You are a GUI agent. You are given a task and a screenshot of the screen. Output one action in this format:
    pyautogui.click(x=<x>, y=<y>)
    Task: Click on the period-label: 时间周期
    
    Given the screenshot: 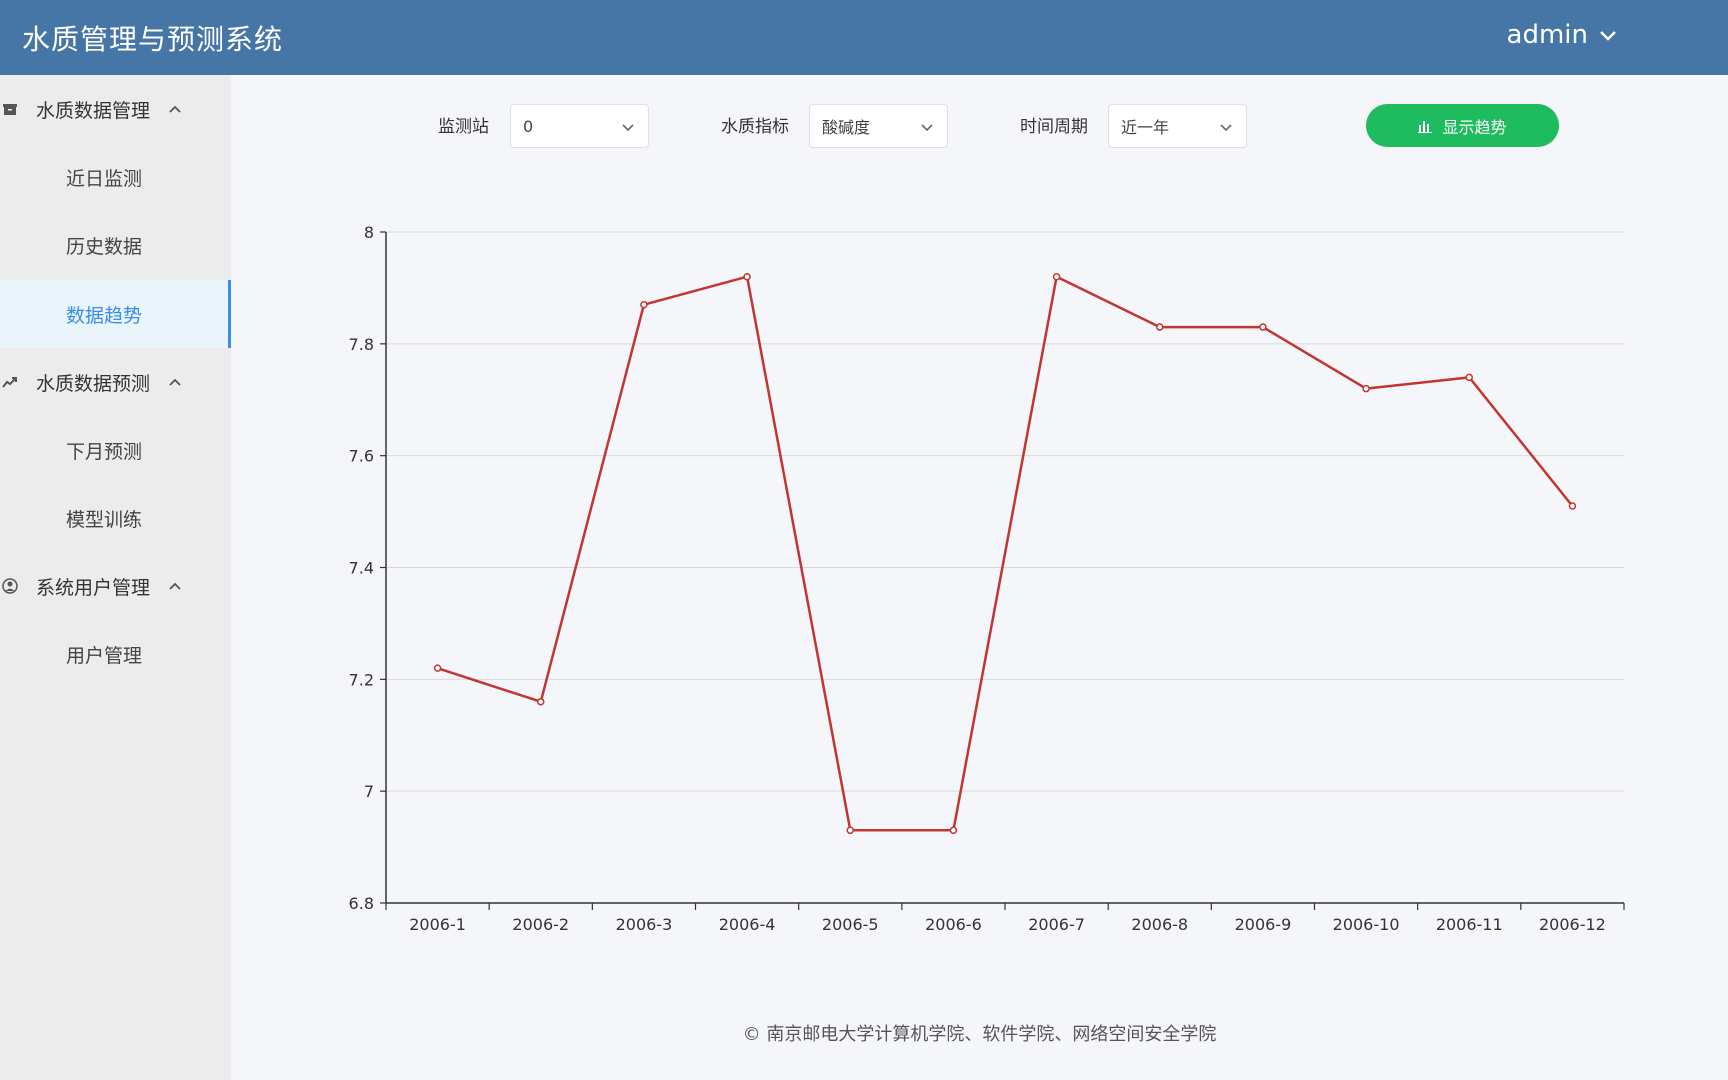 What is the action you would take?
    pyautogui.click(x=1054, y=127)
    